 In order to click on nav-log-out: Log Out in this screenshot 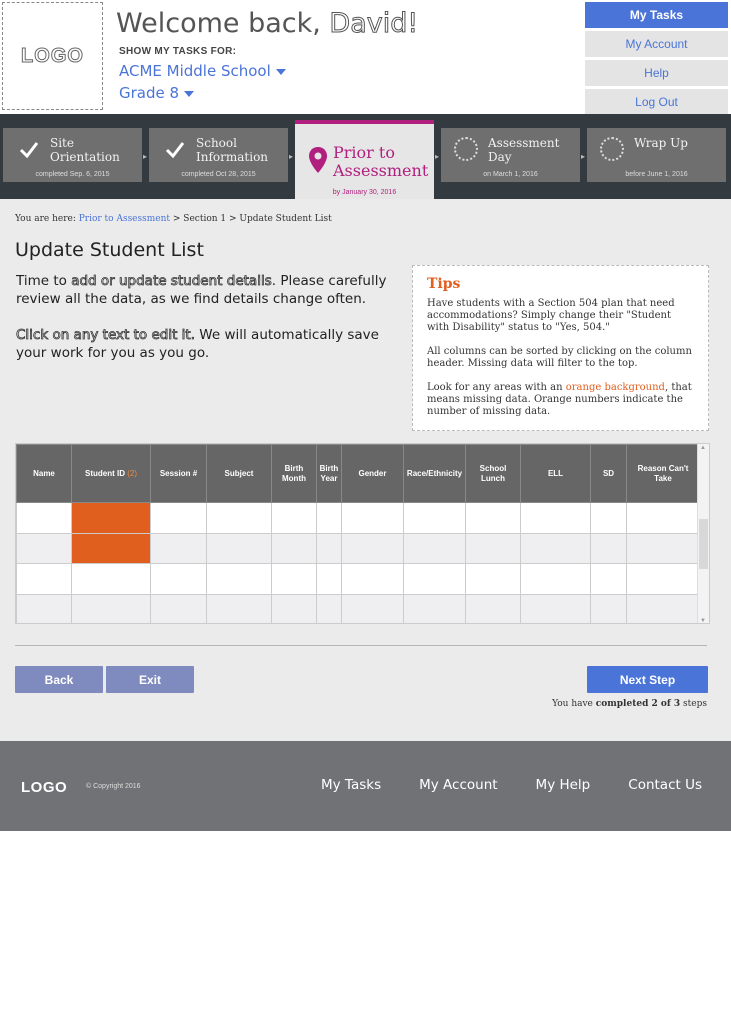, I will do `click(656, 102)`.